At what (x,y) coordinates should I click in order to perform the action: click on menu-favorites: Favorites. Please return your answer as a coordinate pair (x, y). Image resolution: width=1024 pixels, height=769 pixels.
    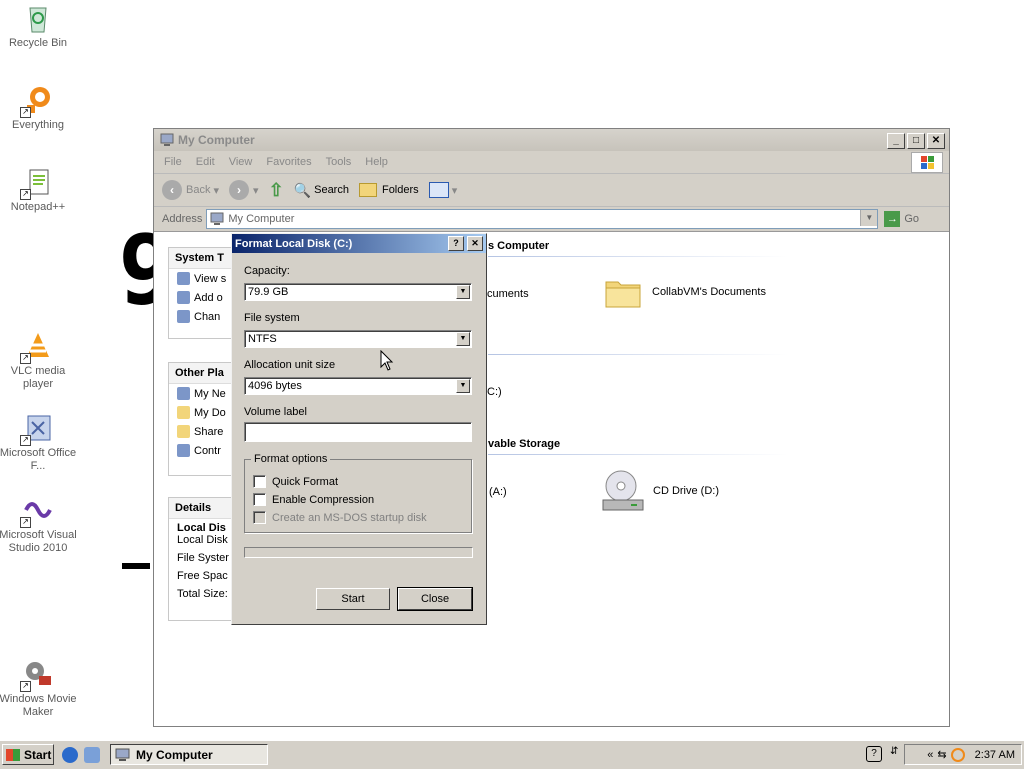
    Looking at the image, I should click on (288, 162).